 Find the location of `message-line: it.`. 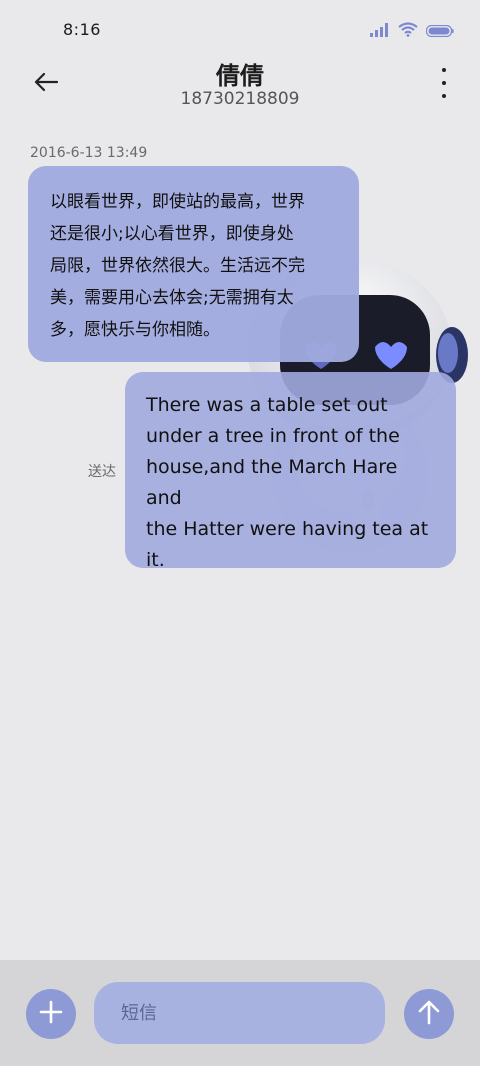

message-line: it. is located at coordinates (155, 560).